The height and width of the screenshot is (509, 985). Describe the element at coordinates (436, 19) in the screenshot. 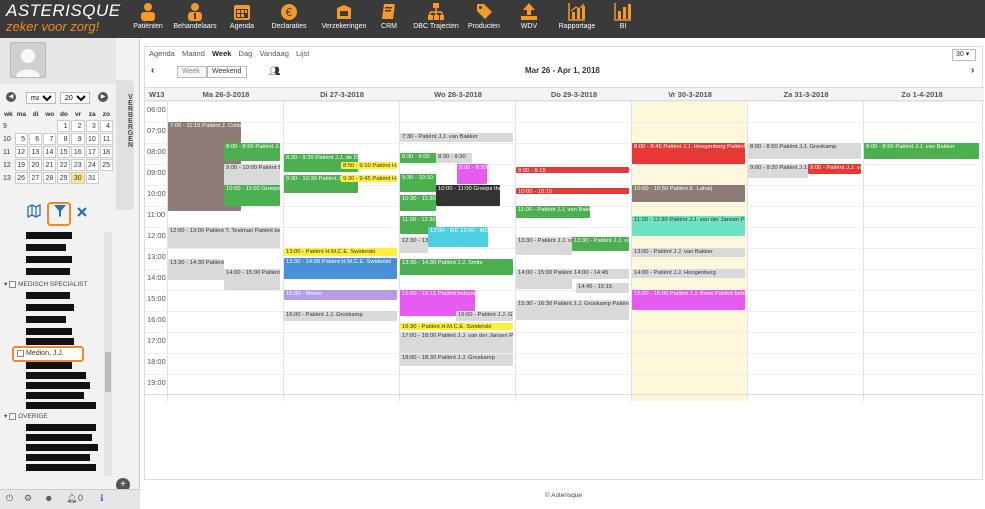

I see `nav-dbc-trajecten: DBC Trajecten` at that location.